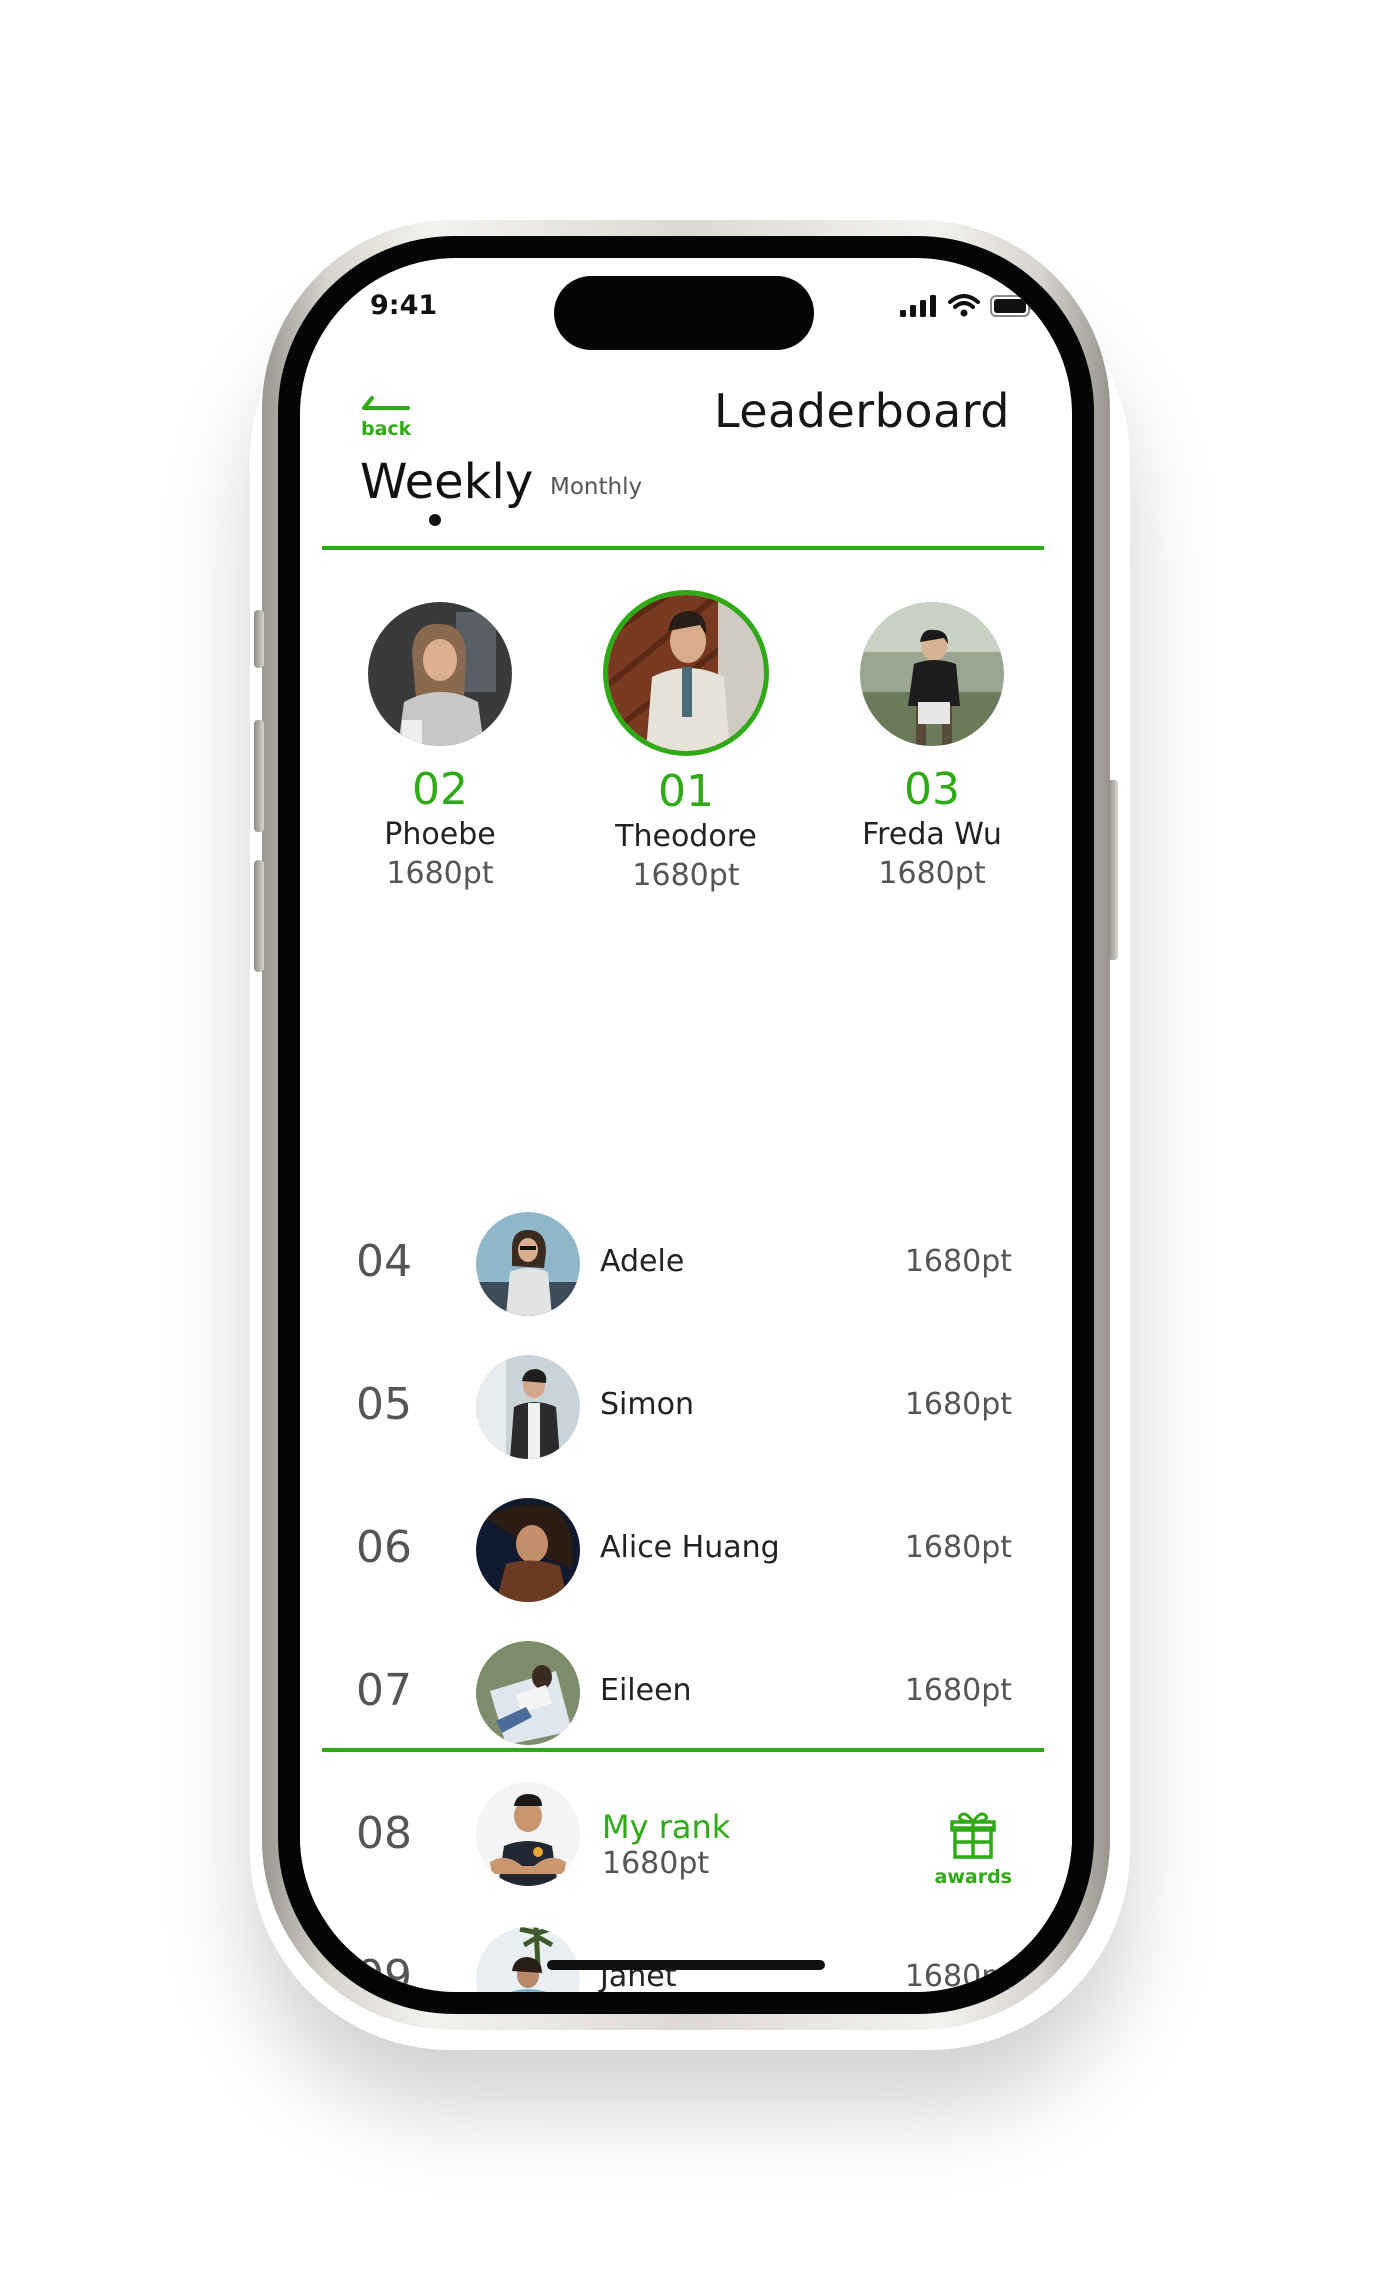 The image size is (1394, 2292). I want to click on status-icons, so click(967, 306).